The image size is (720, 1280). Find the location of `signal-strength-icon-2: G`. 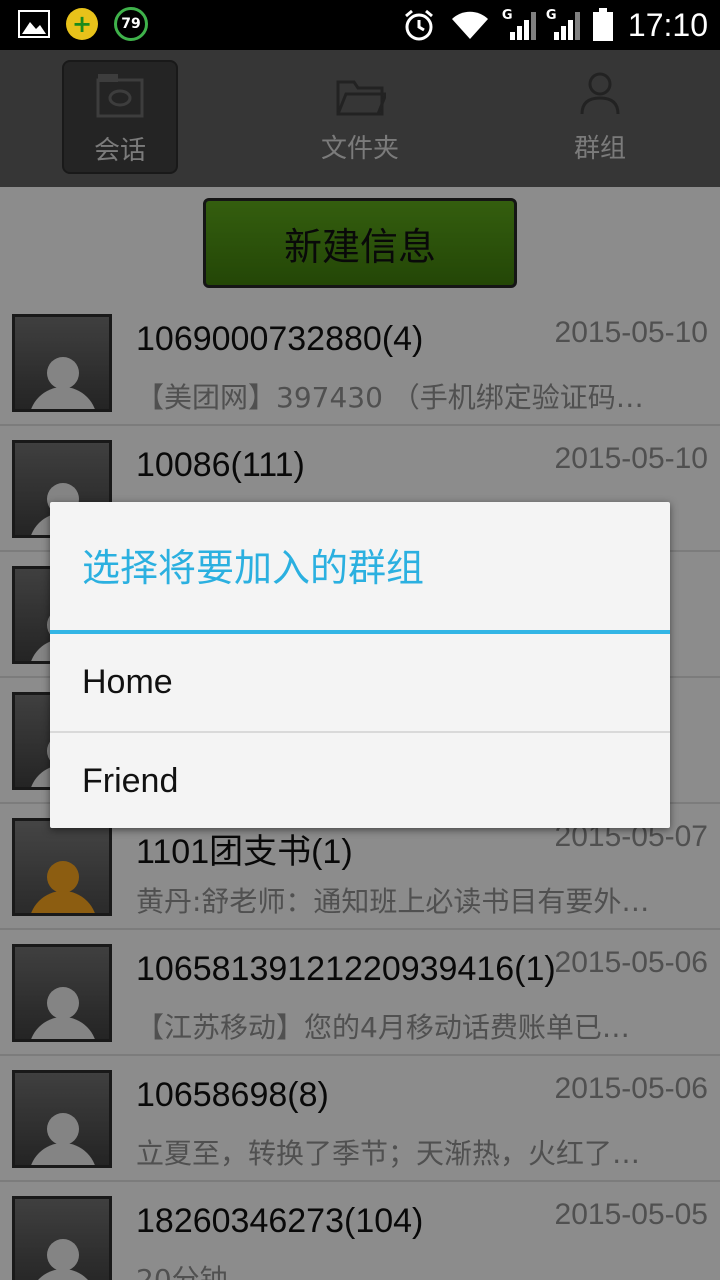

signal-strength-icon-2: G is located at coordinates (563, 24).